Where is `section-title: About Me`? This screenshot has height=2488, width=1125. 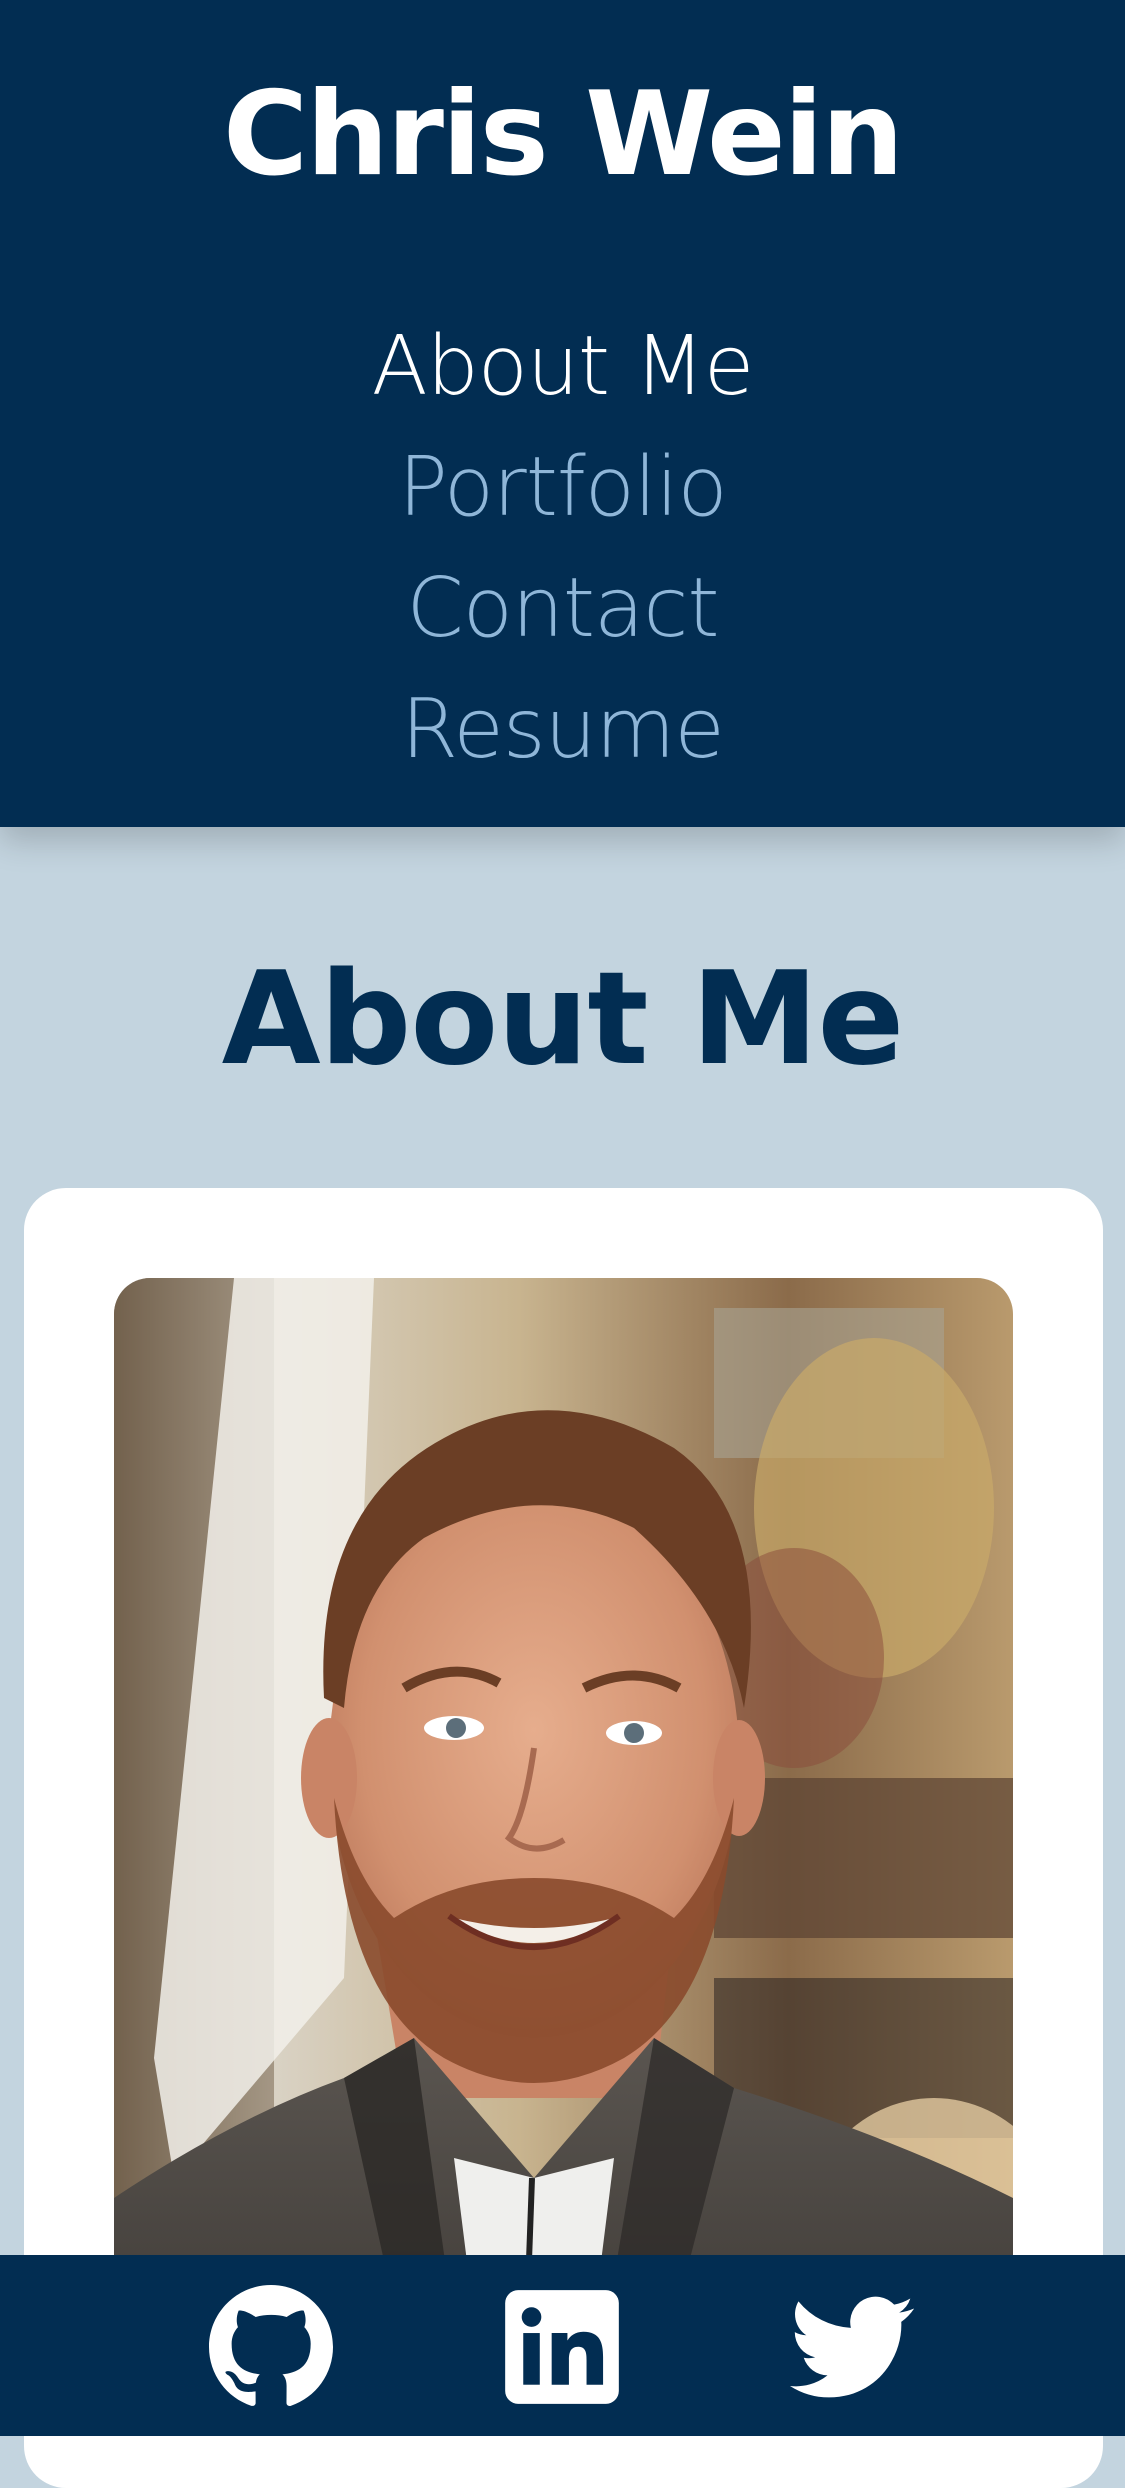
section-title: About Me is located at coordinates (563, 1019).